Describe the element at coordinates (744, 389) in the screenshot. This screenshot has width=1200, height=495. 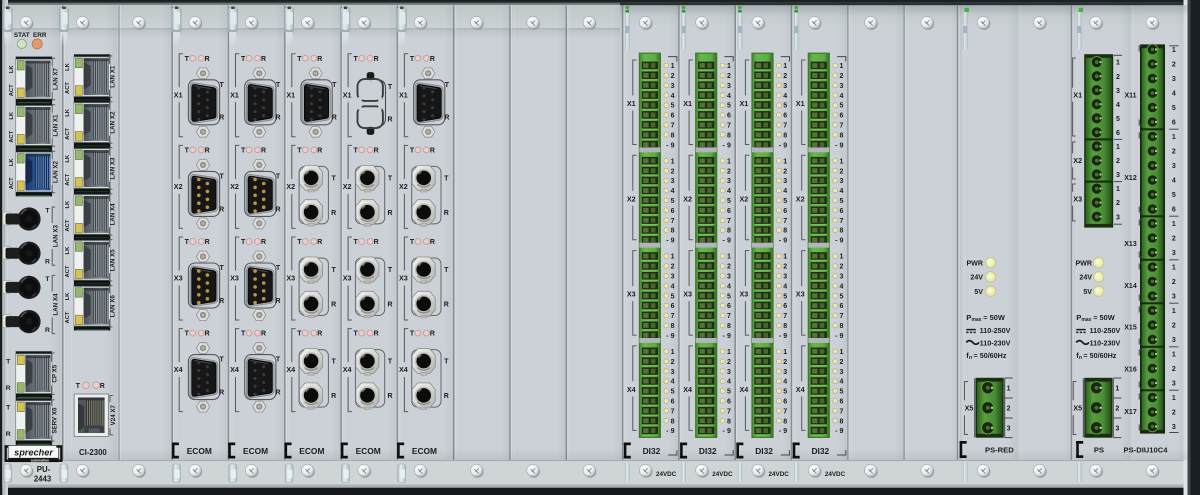
I see `svg-text: X4` at that location.